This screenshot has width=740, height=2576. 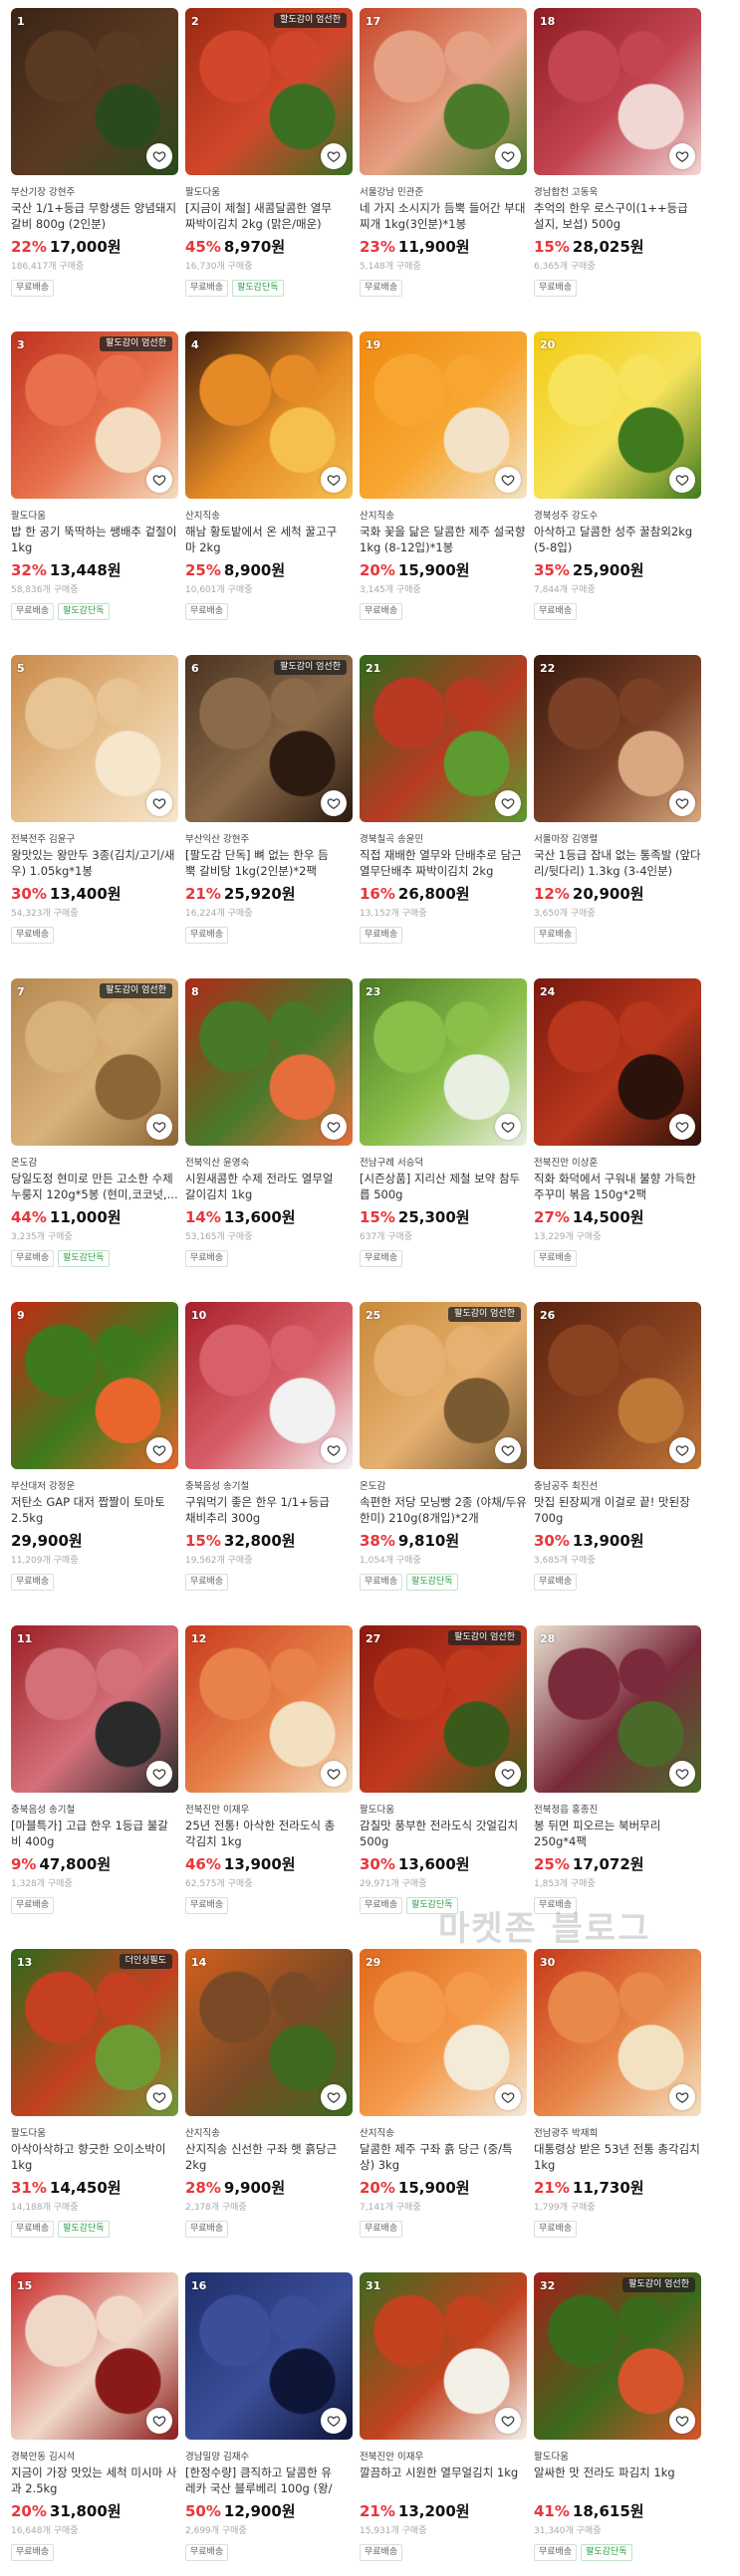 I want to click on product-image: 28, so click(x=618, y=1709).